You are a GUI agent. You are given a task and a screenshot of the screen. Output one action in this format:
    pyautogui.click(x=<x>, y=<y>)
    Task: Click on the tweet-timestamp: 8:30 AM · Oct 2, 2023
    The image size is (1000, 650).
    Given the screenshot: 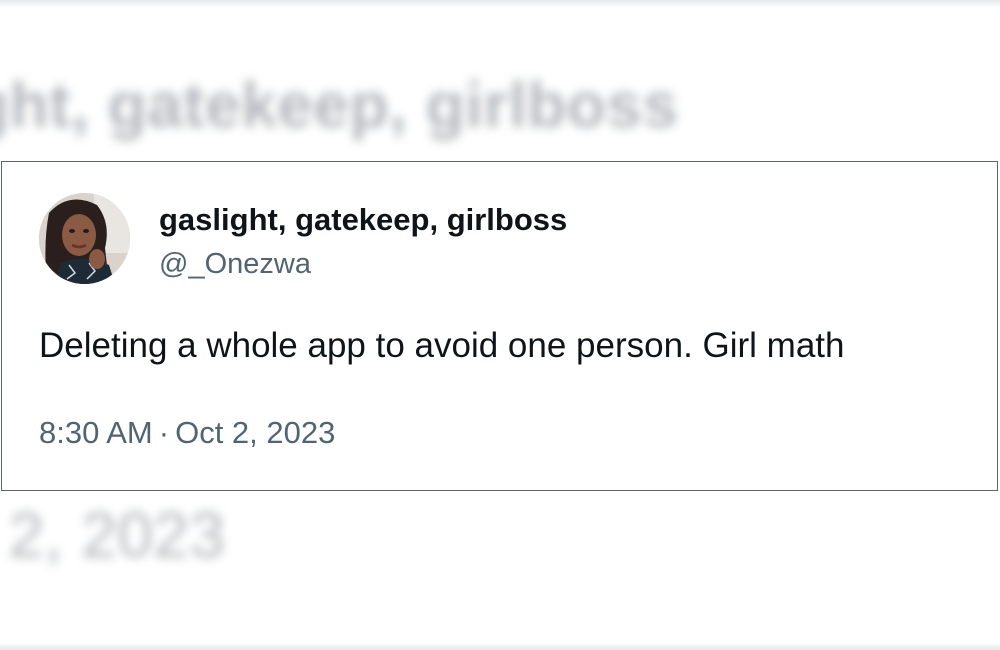 What is the action you would take?
    pyautogui.click(x=187, y=433)
    